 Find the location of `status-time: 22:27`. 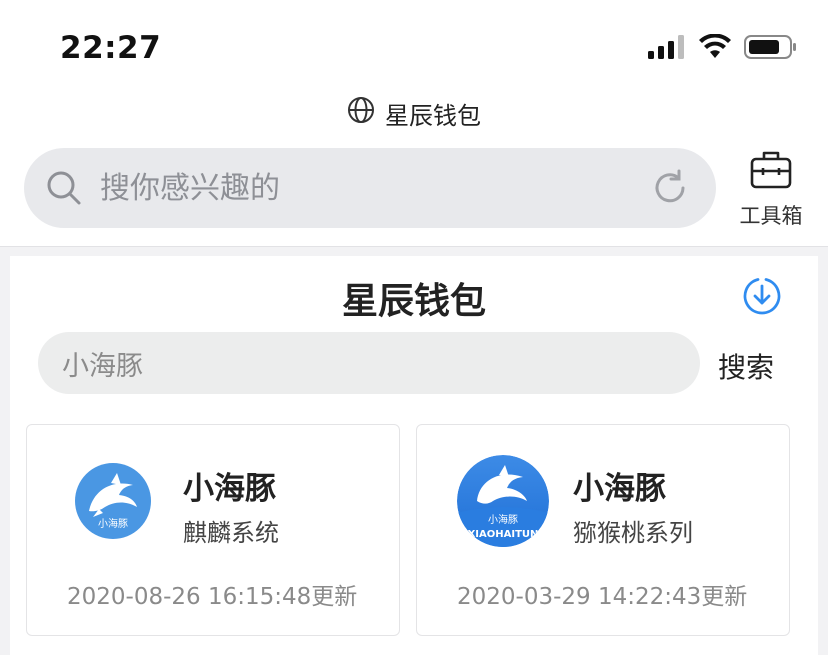

status-time: 22:27 is located at coordinates (111, 48).